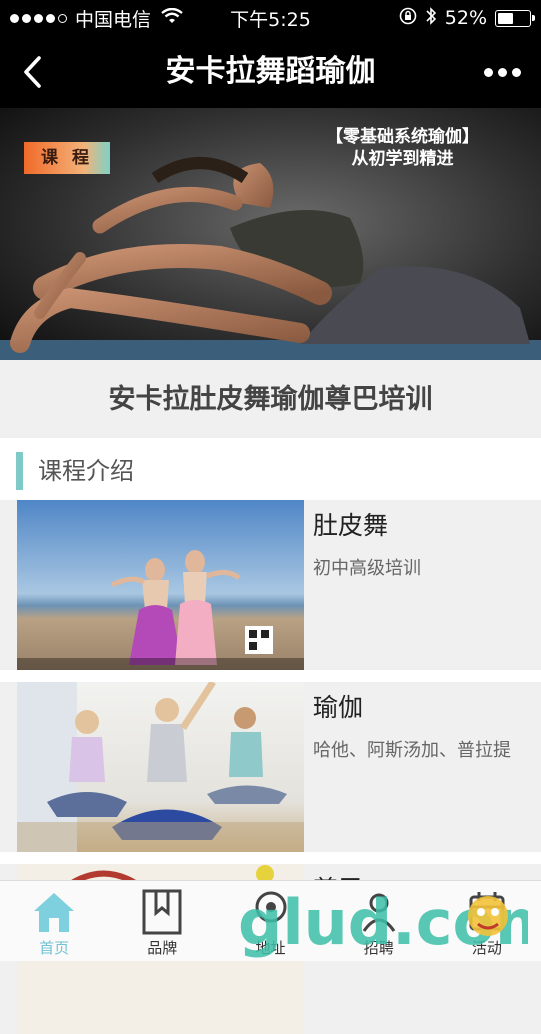 Image resolution: width=541 pixels, height=1034 pixels. Describe the element at coordinates (172, 18) in the screenshot. I see `wifi-icon` at that location.